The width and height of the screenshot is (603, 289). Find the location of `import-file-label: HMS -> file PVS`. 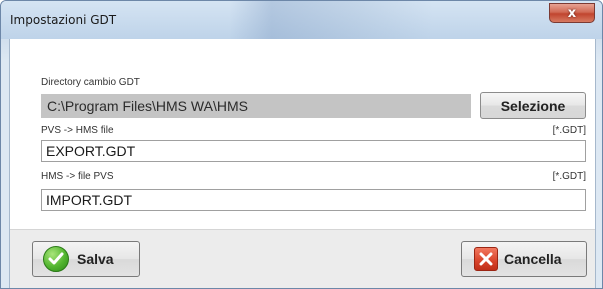

import-file-label: HMS -> file PVS is located at coordinates (77, 176).